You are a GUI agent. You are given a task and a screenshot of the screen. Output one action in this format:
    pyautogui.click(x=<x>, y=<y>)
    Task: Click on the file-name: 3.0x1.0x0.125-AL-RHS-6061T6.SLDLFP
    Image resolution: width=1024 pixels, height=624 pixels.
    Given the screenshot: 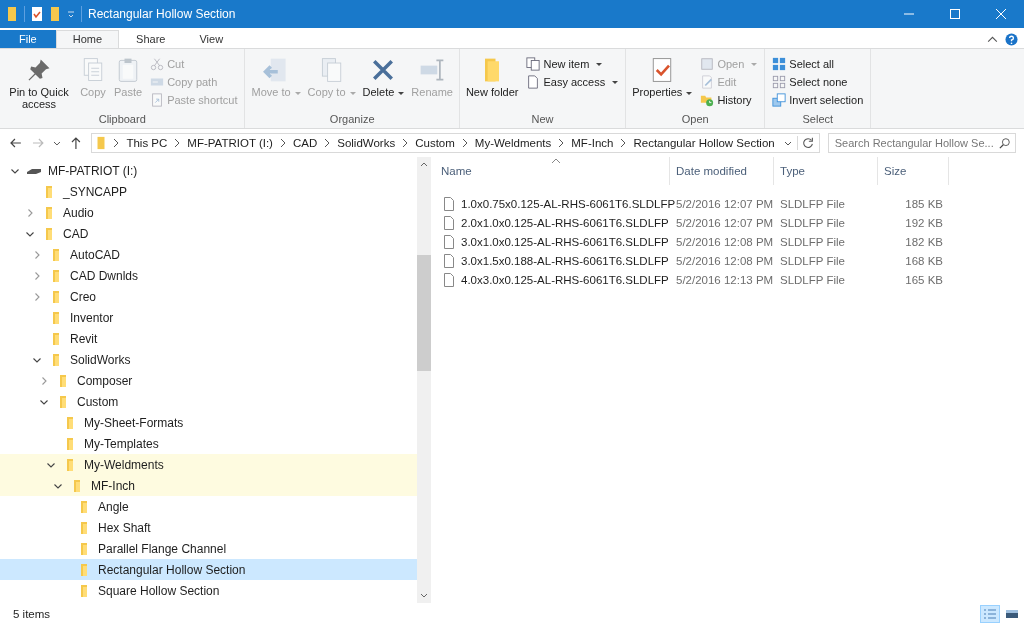 What is the action you would take?
    pyautogui.click(x=565, y=241)
    